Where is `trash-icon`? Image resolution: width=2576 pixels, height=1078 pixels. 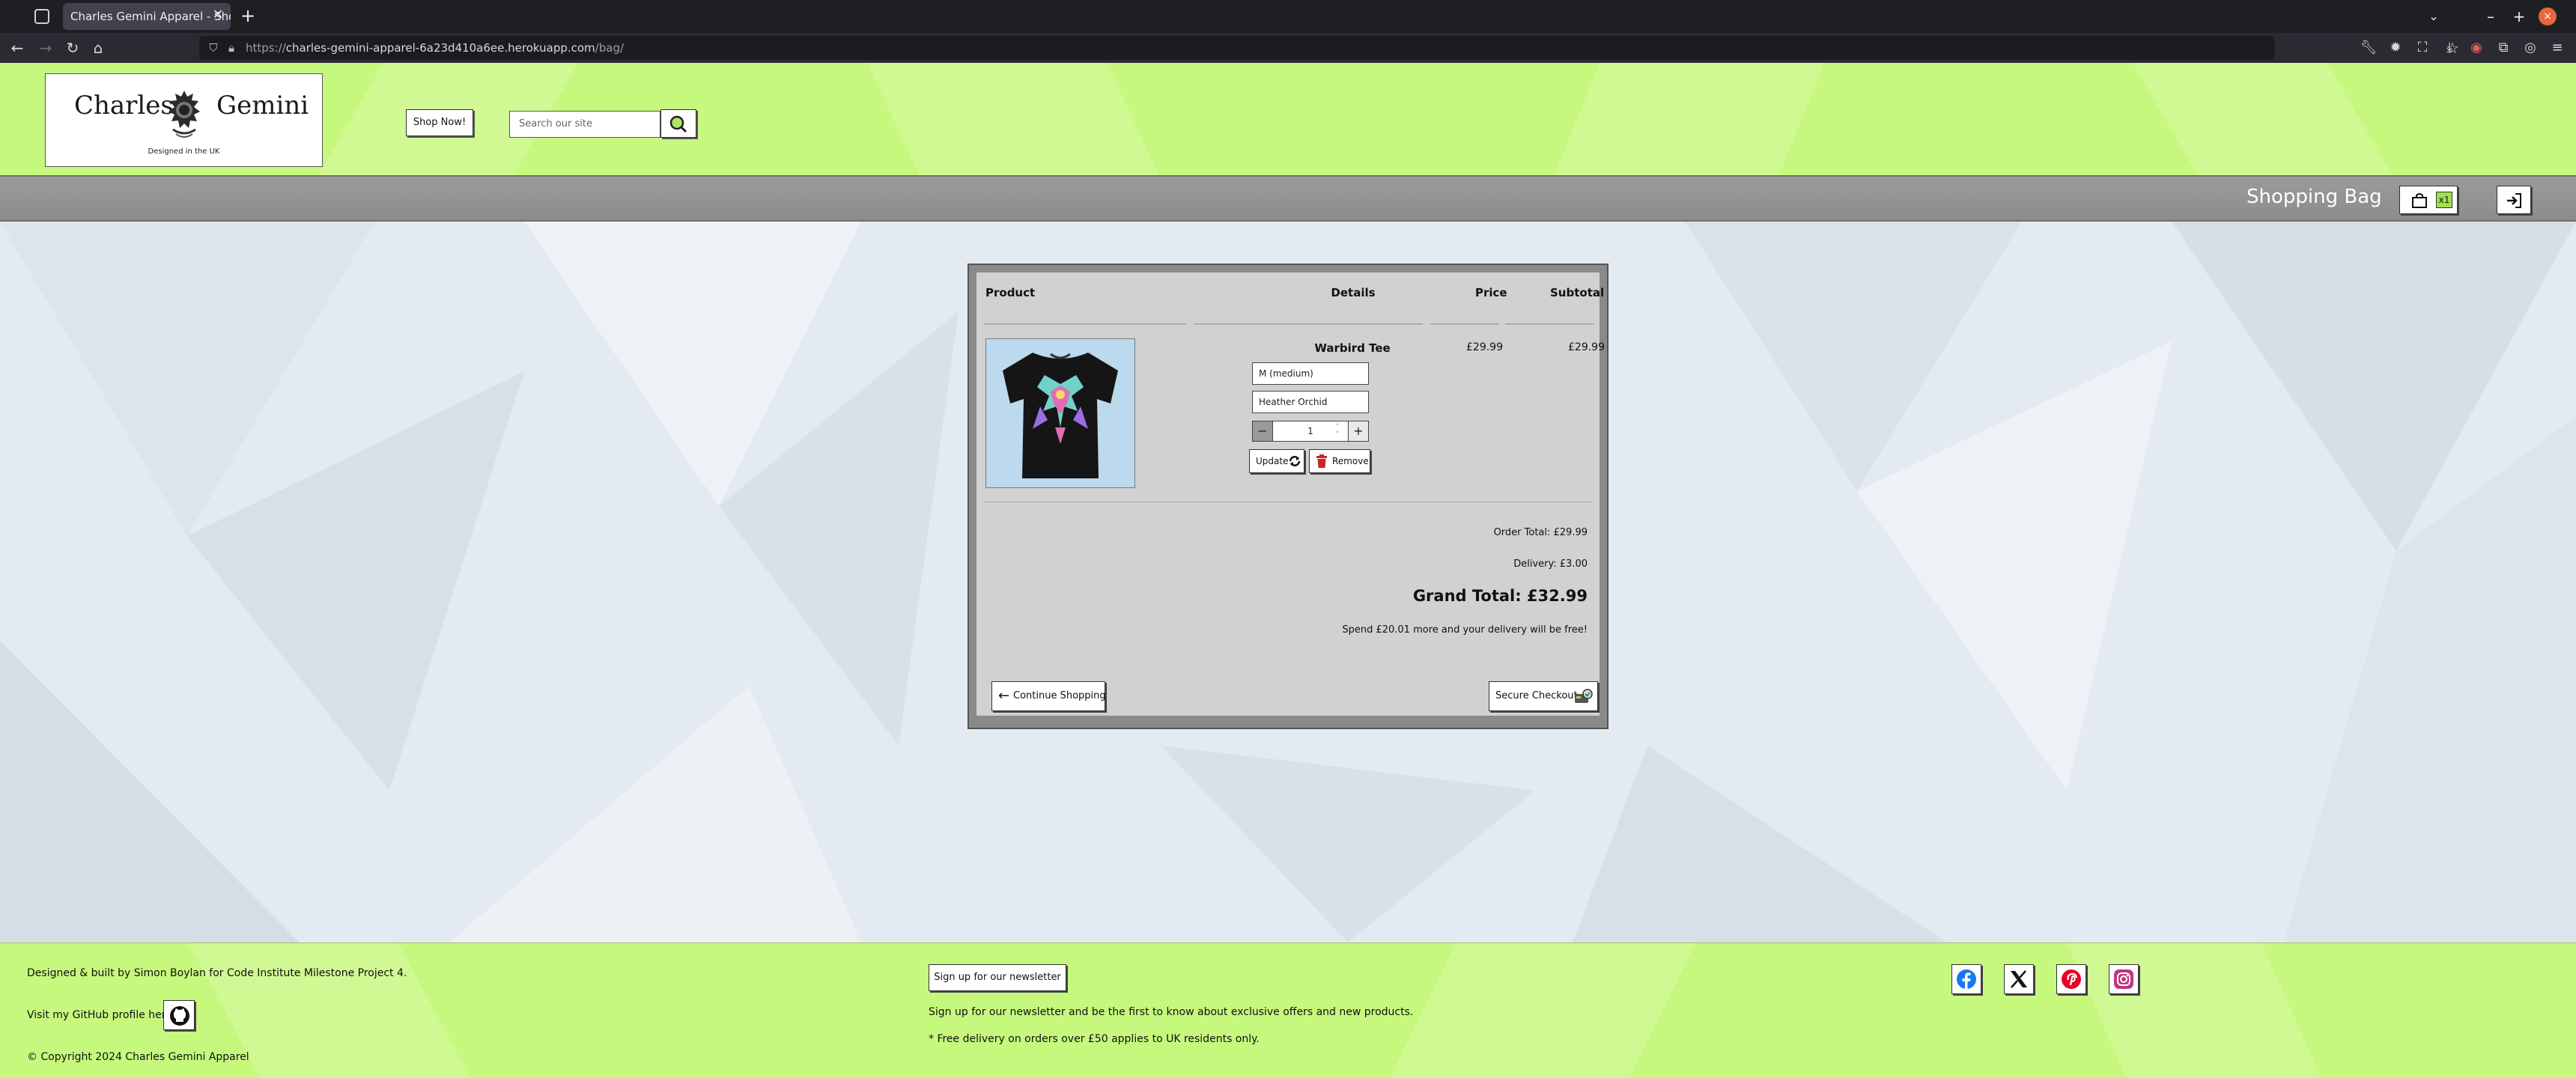
trash-icon is located at coordinates (1321, 461).